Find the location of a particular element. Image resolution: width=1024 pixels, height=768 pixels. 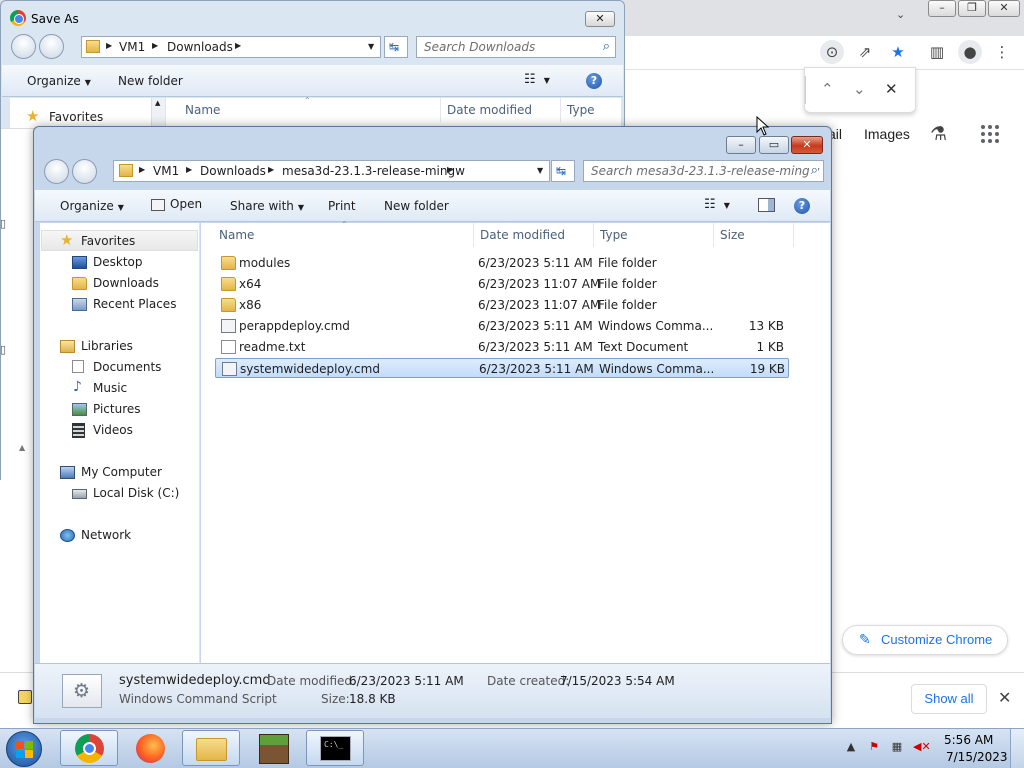

clock-date: 7/15/2023 is located at coordinates (977, 757).